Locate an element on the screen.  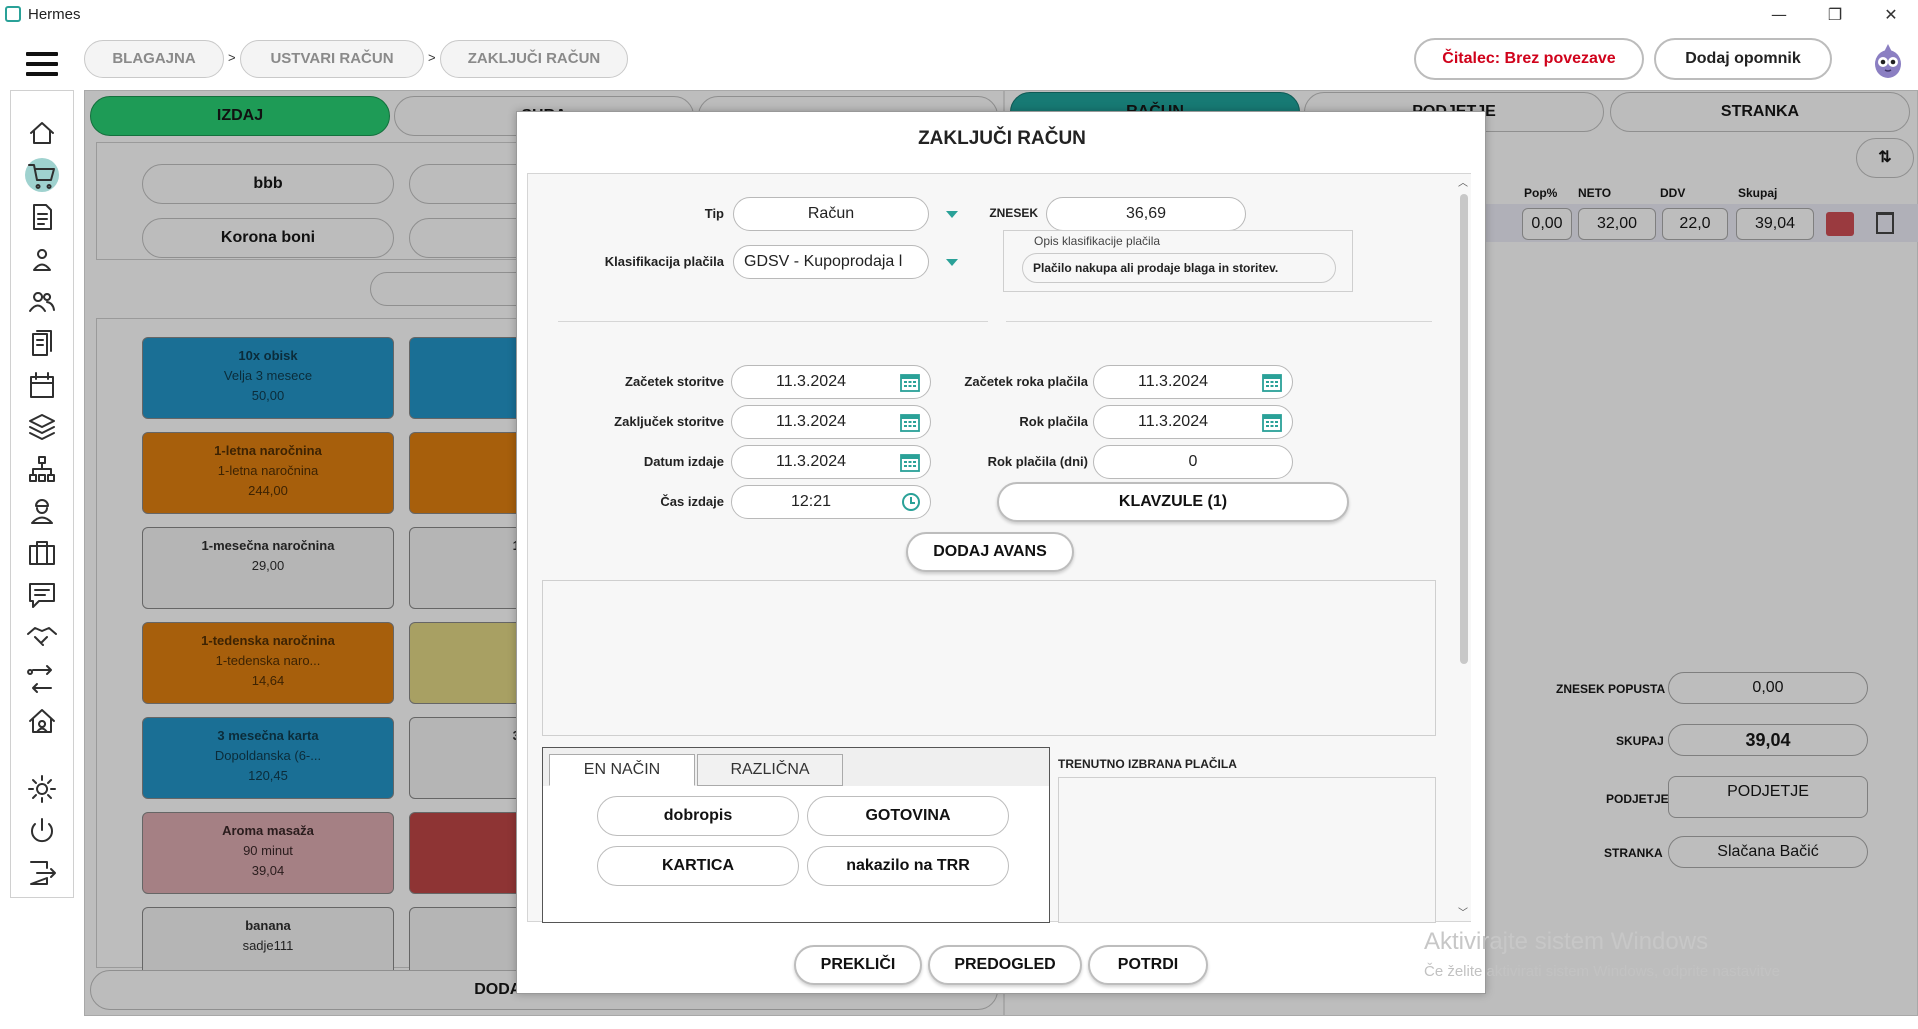
add-reminder-button: Dodaj opomnik is located at coordinates (1743, 59).